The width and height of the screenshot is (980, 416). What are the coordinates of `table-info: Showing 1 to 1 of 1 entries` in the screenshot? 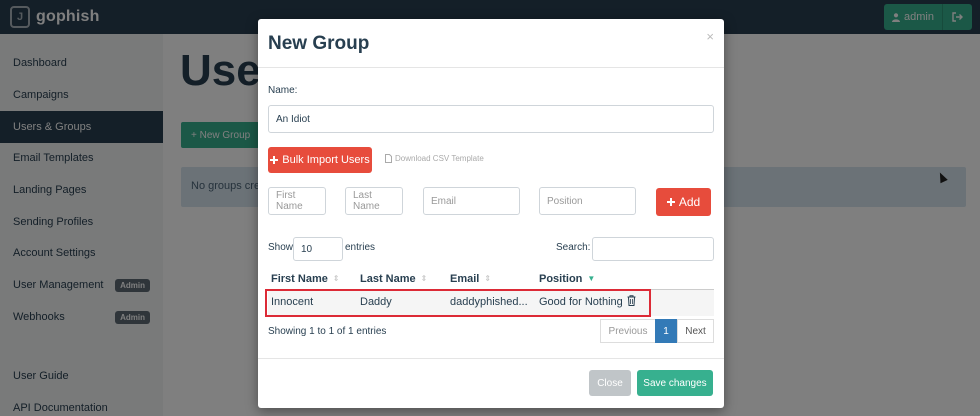 It's located at (327, 331).